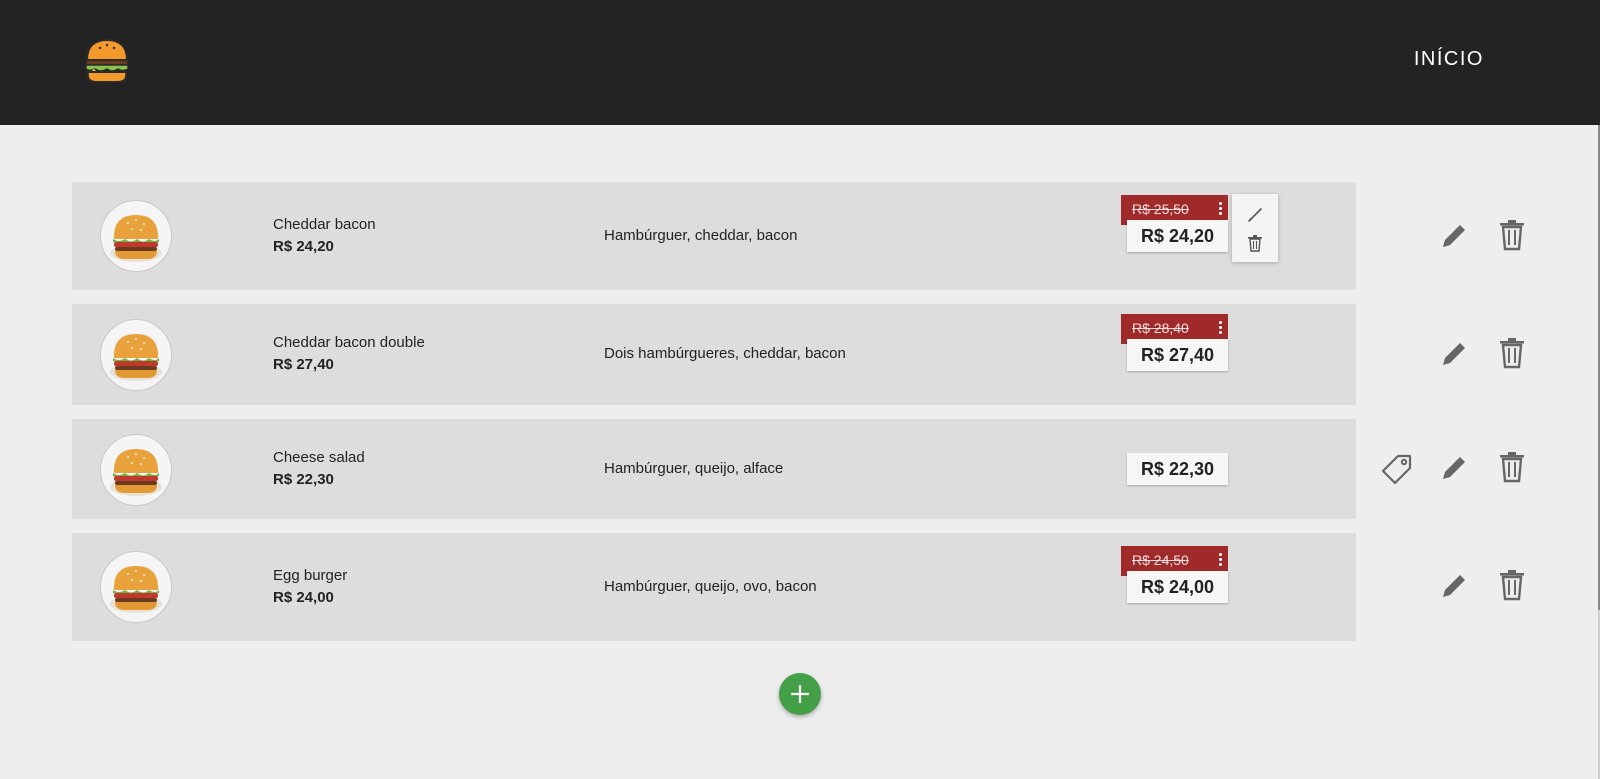 The height and width of the screenshot is (779, 1600). What do you see at coordinates (1255, 245) in the screenshot?
I see `delete-discount-icon` at bounding box center [1255, 245].